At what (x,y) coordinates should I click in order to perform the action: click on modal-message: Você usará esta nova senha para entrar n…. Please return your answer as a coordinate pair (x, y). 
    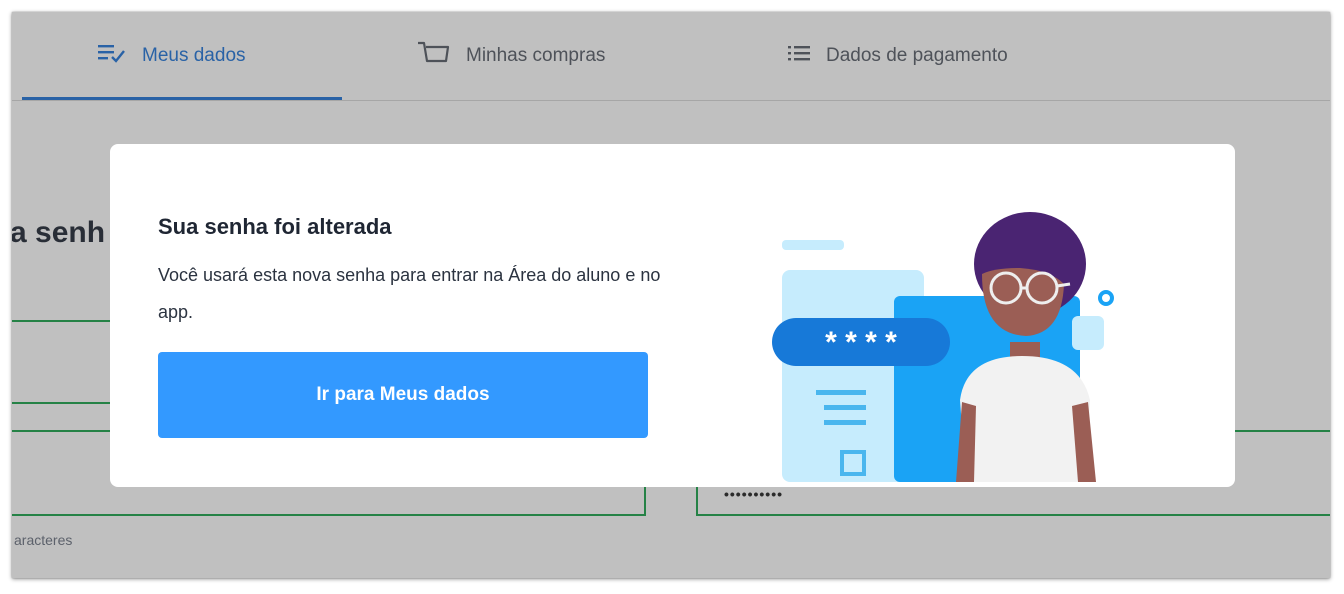
    Looking at the image, I should click on (409, 293).